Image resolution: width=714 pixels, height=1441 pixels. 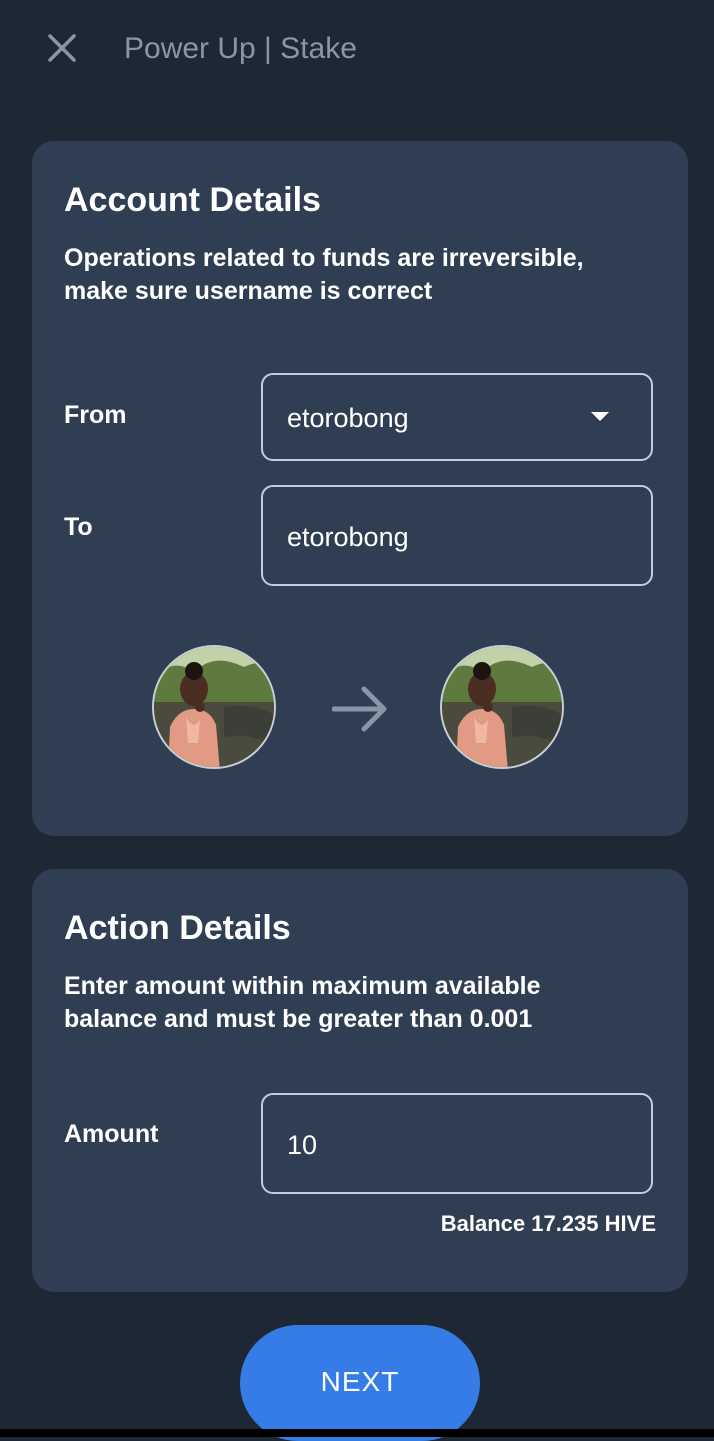 I want to click on arrow-right-icon, so click(x=359, y=709).